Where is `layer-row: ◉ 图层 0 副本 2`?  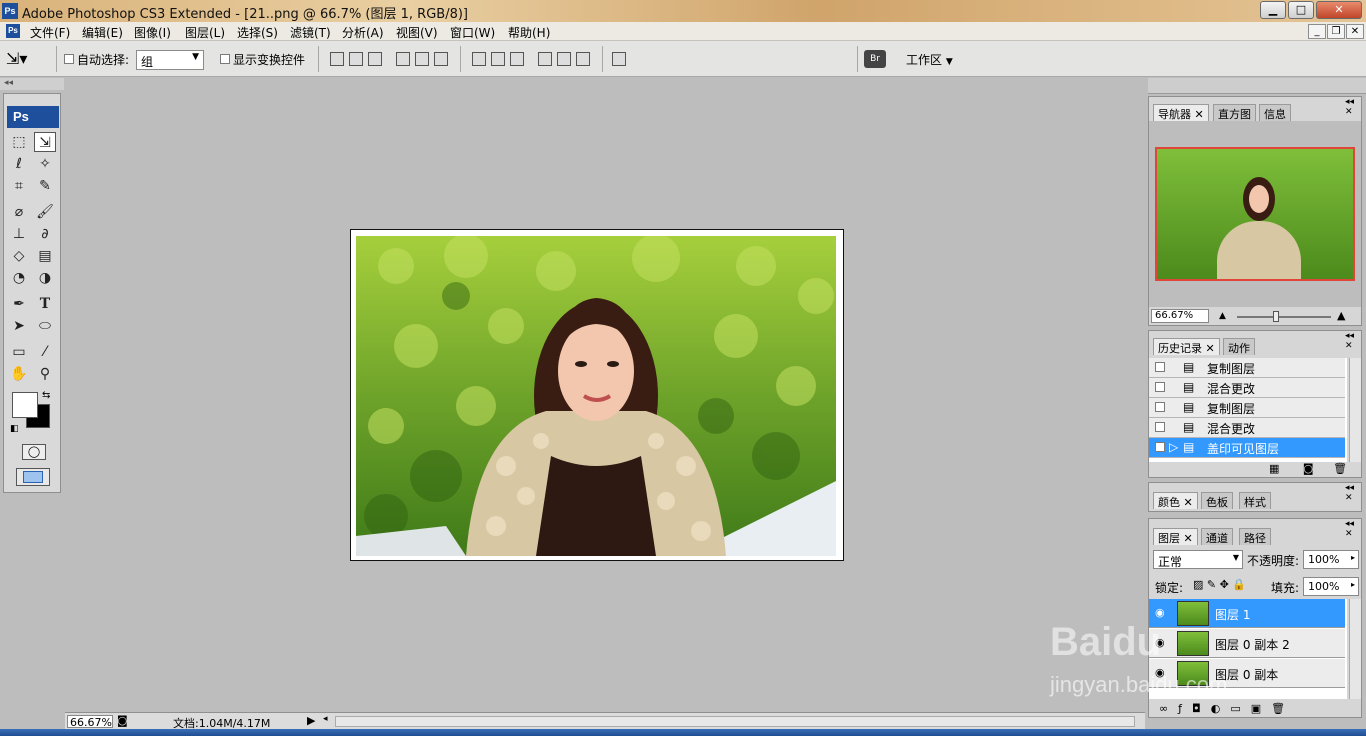 layer-row: ◉ 图层 0 副本 2 is located at coordinates (1247, 643).